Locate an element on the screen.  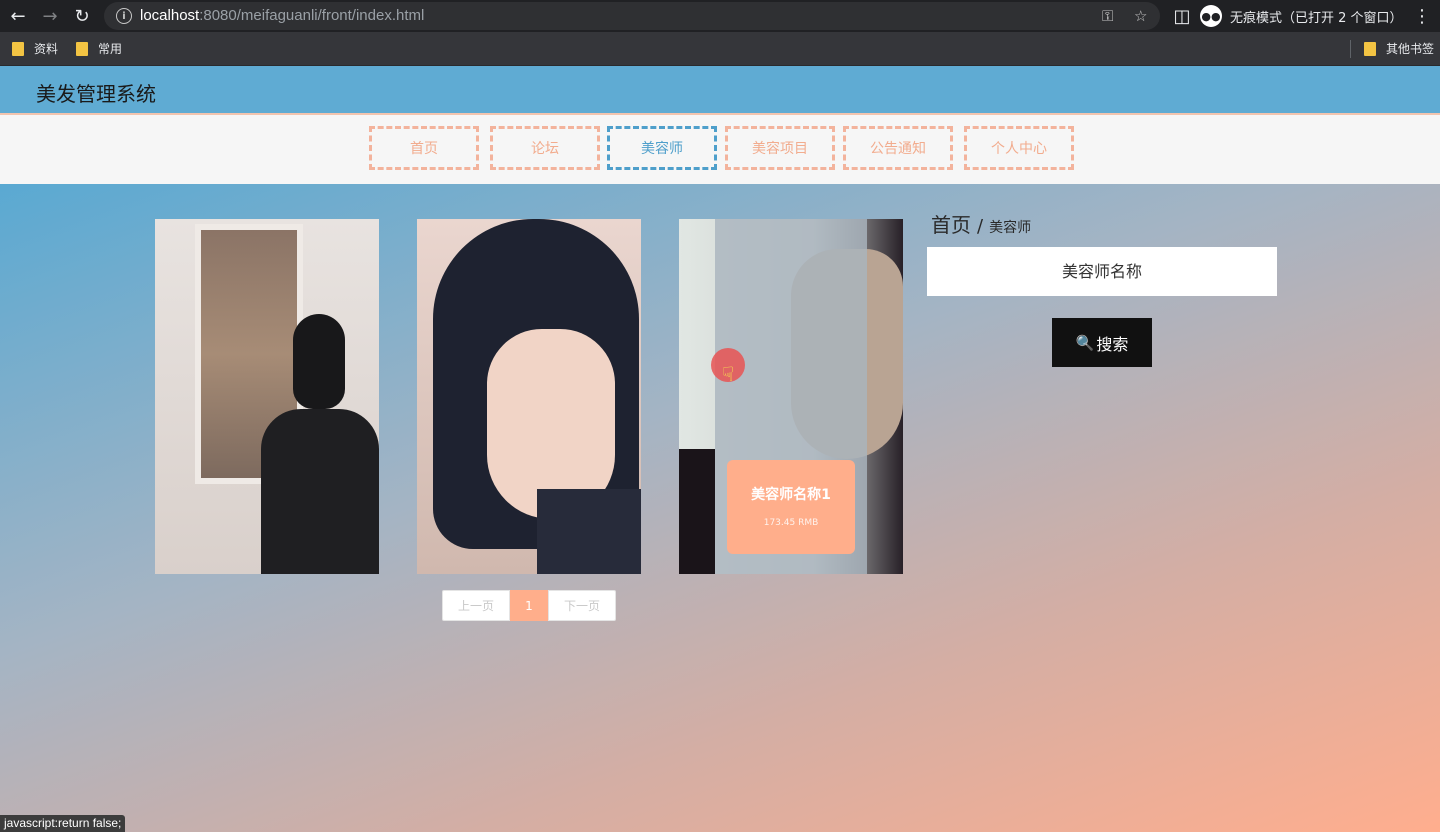
back-icon: ← is located at coordinates (18, 16).